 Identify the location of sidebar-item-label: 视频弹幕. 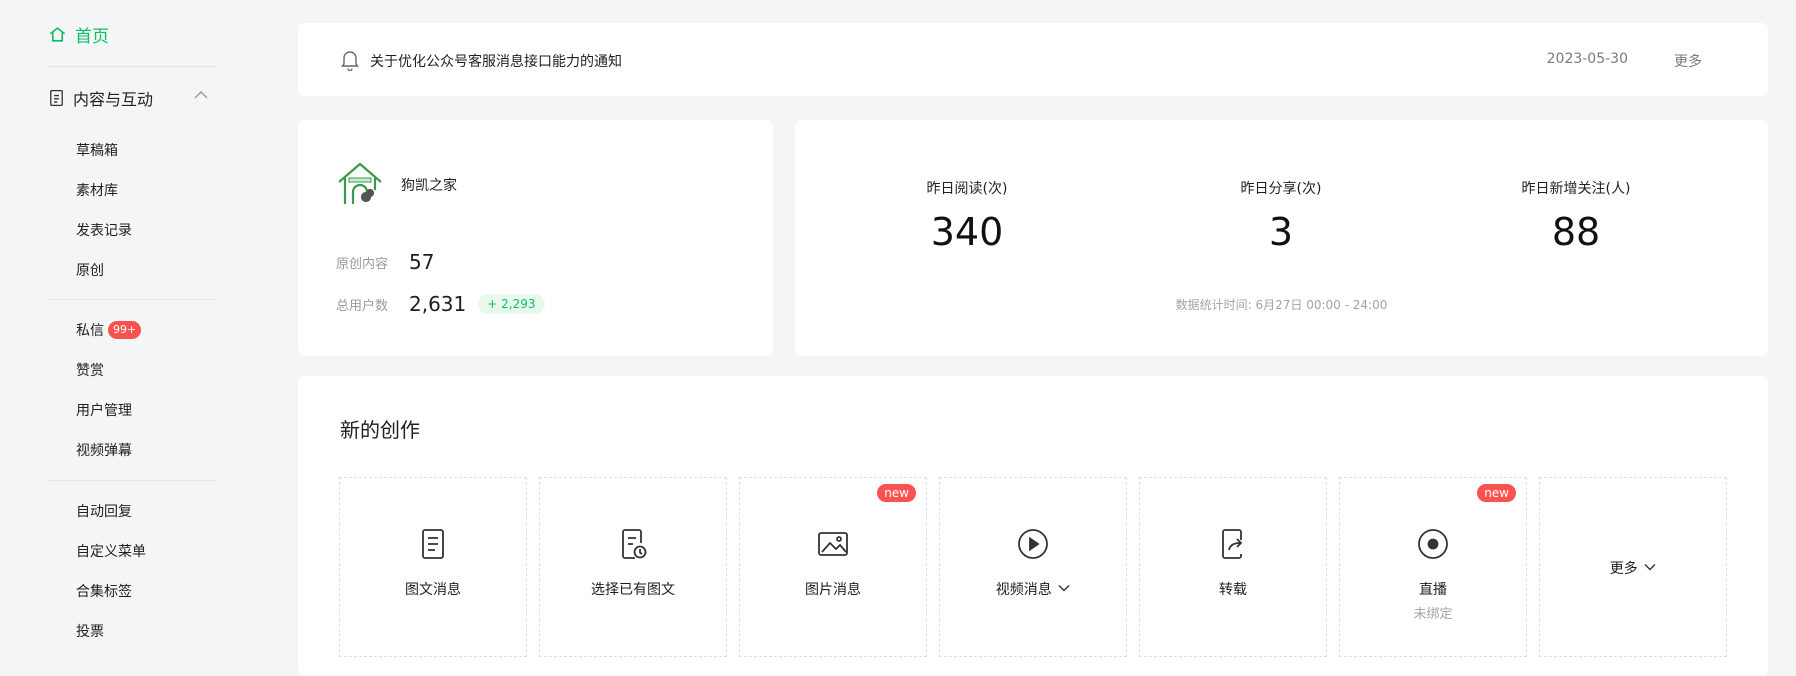
(104, 451).